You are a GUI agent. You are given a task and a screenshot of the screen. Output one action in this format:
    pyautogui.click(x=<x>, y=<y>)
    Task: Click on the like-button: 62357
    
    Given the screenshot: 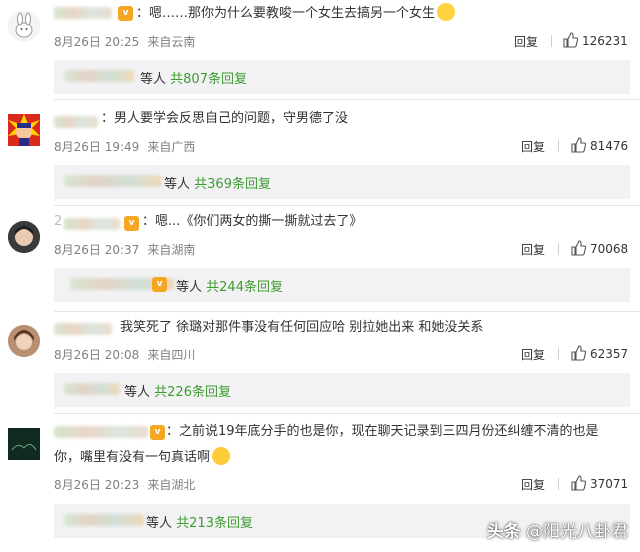 What is the action you would take?
    pyautogui.click(x=599, y=353)
    